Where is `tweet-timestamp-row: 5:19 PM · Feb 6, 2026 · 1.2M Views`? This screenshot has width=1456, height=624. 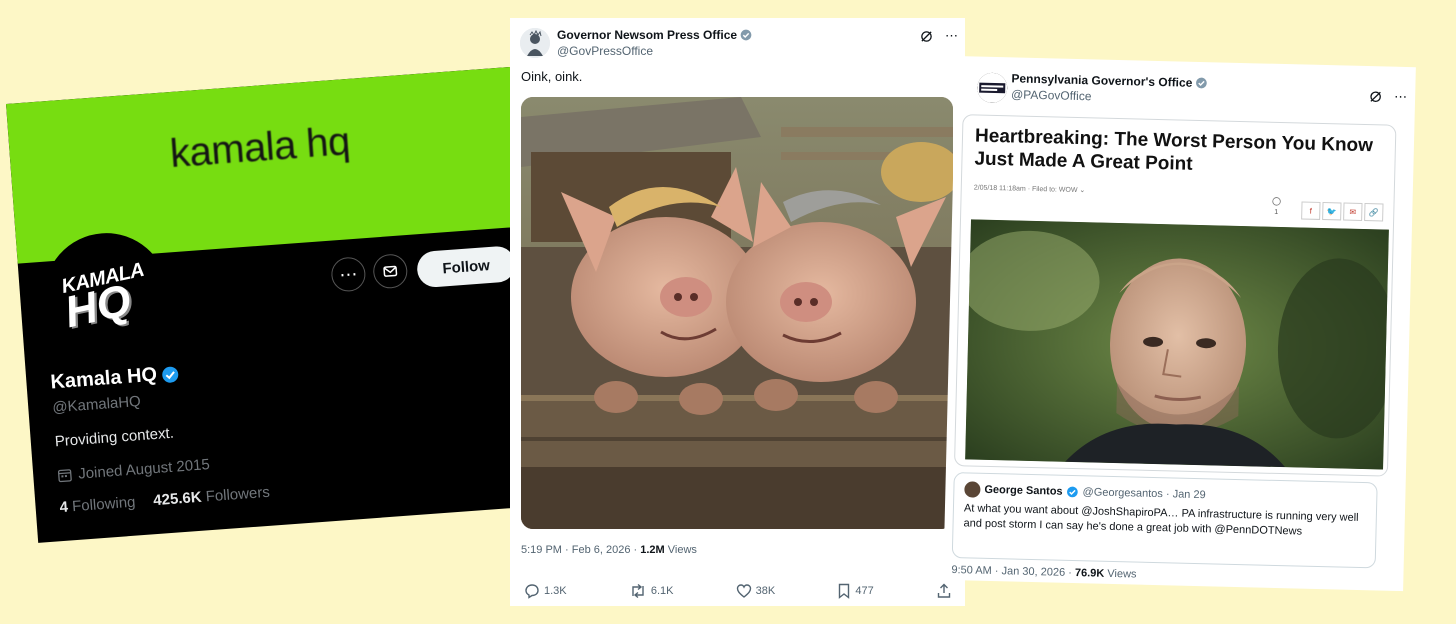
tweet-timestamp-row: 5:19 PM · Feb 6, 2026 · 1.2M Views is located at coordinates (609, 550).